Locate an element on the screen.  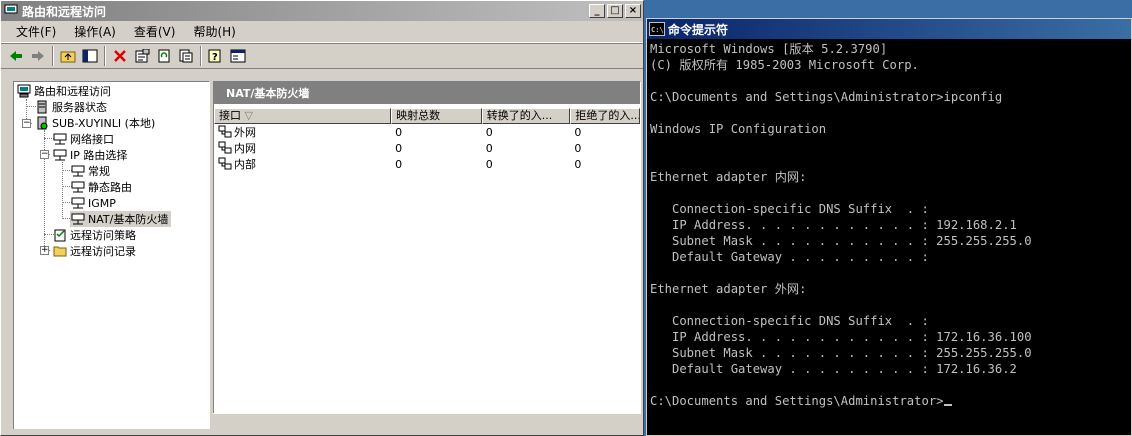
show-action-pane-icon is located at coordinates (238, 56).